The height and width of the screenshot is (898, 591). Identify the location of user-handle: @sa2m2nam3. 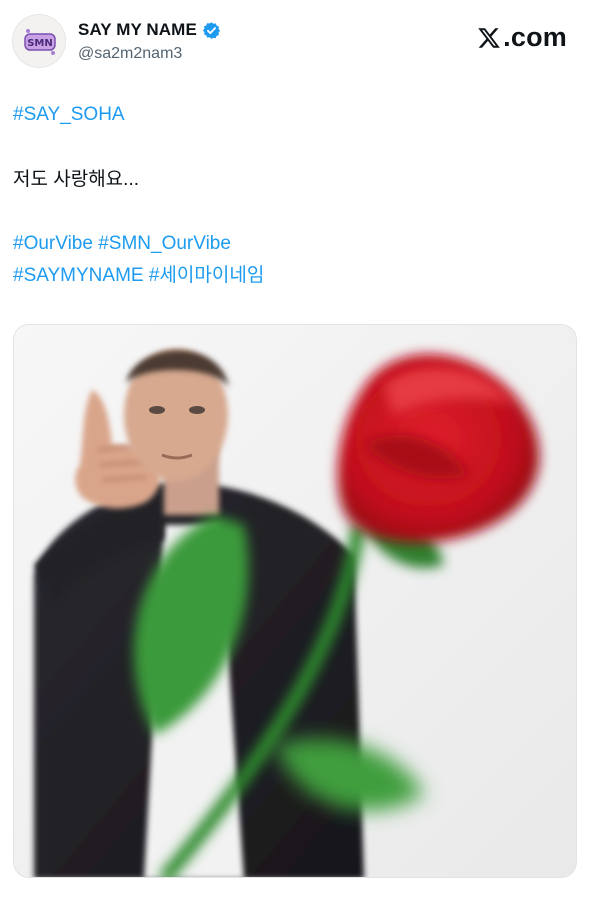
(130, 54).